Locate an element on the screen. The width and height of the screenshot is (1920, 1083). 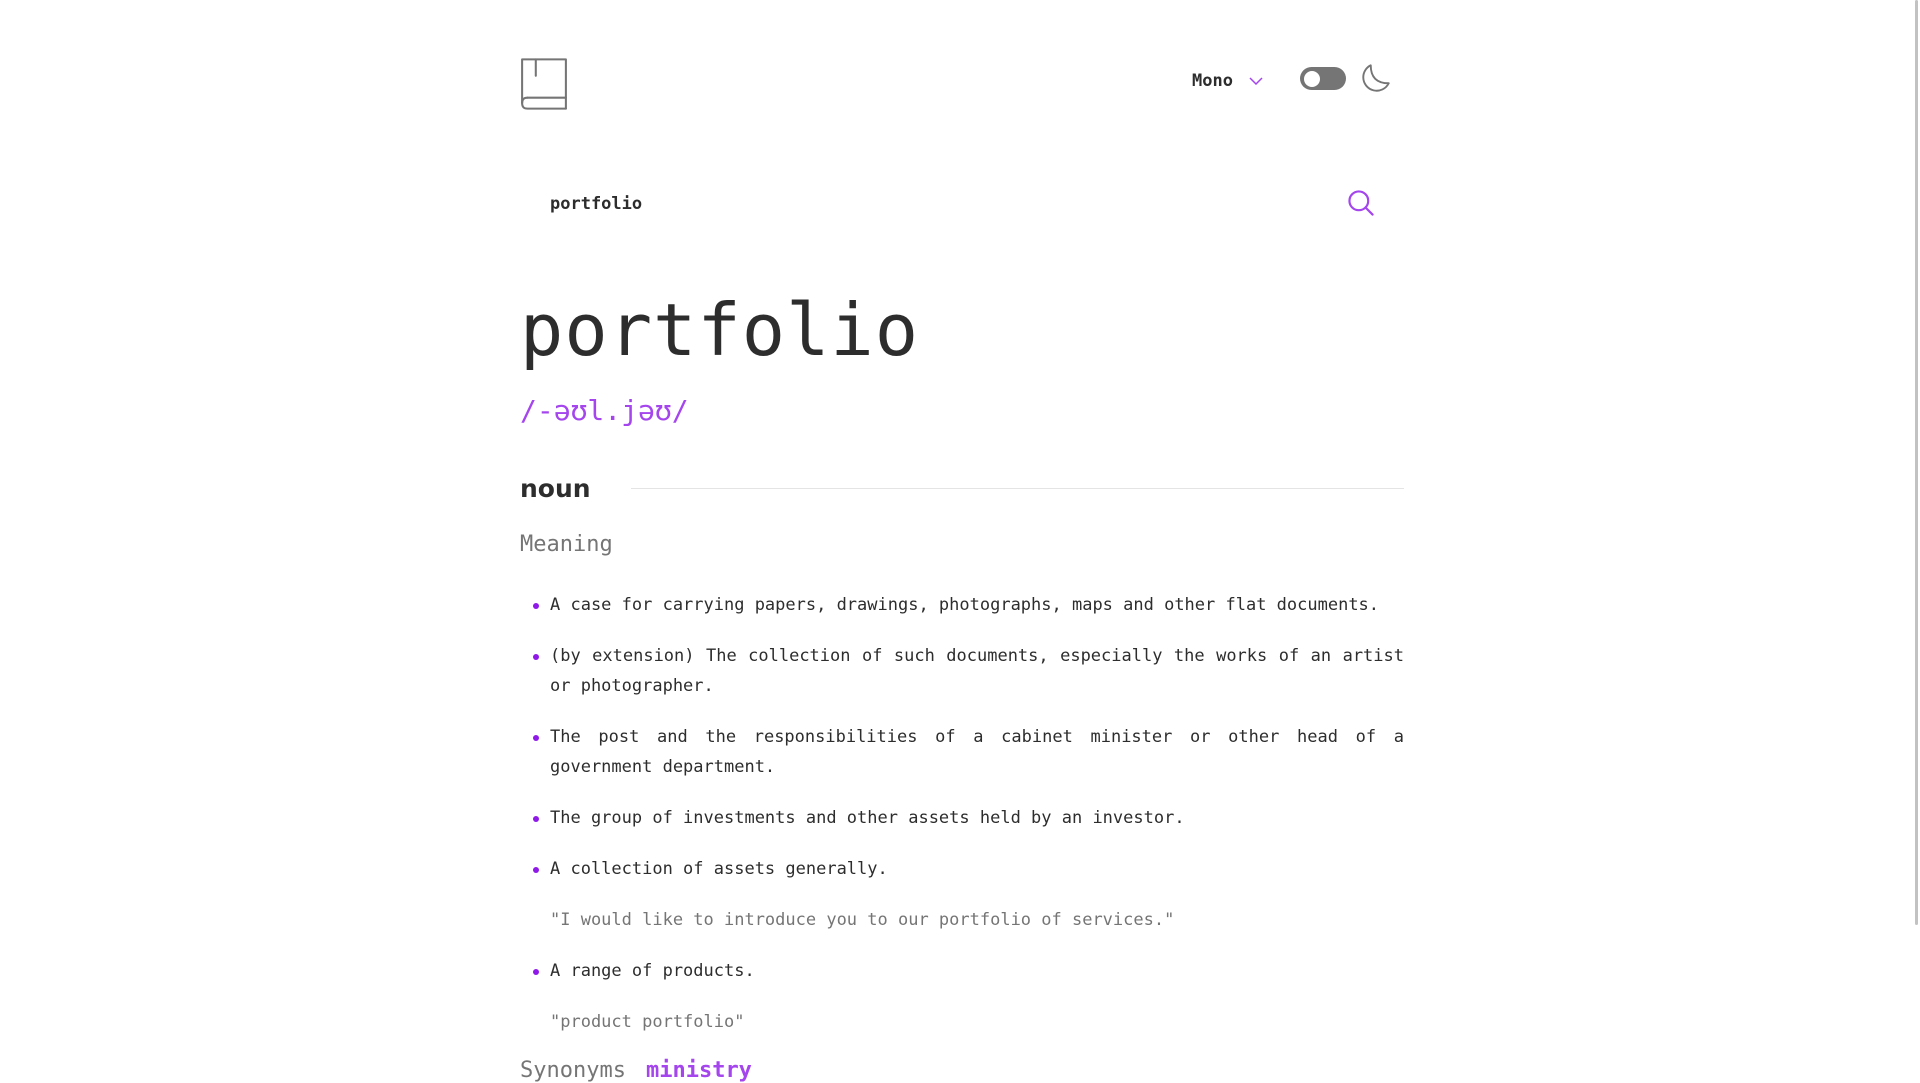
toggle-knob is located at coordinates (1312, 78).